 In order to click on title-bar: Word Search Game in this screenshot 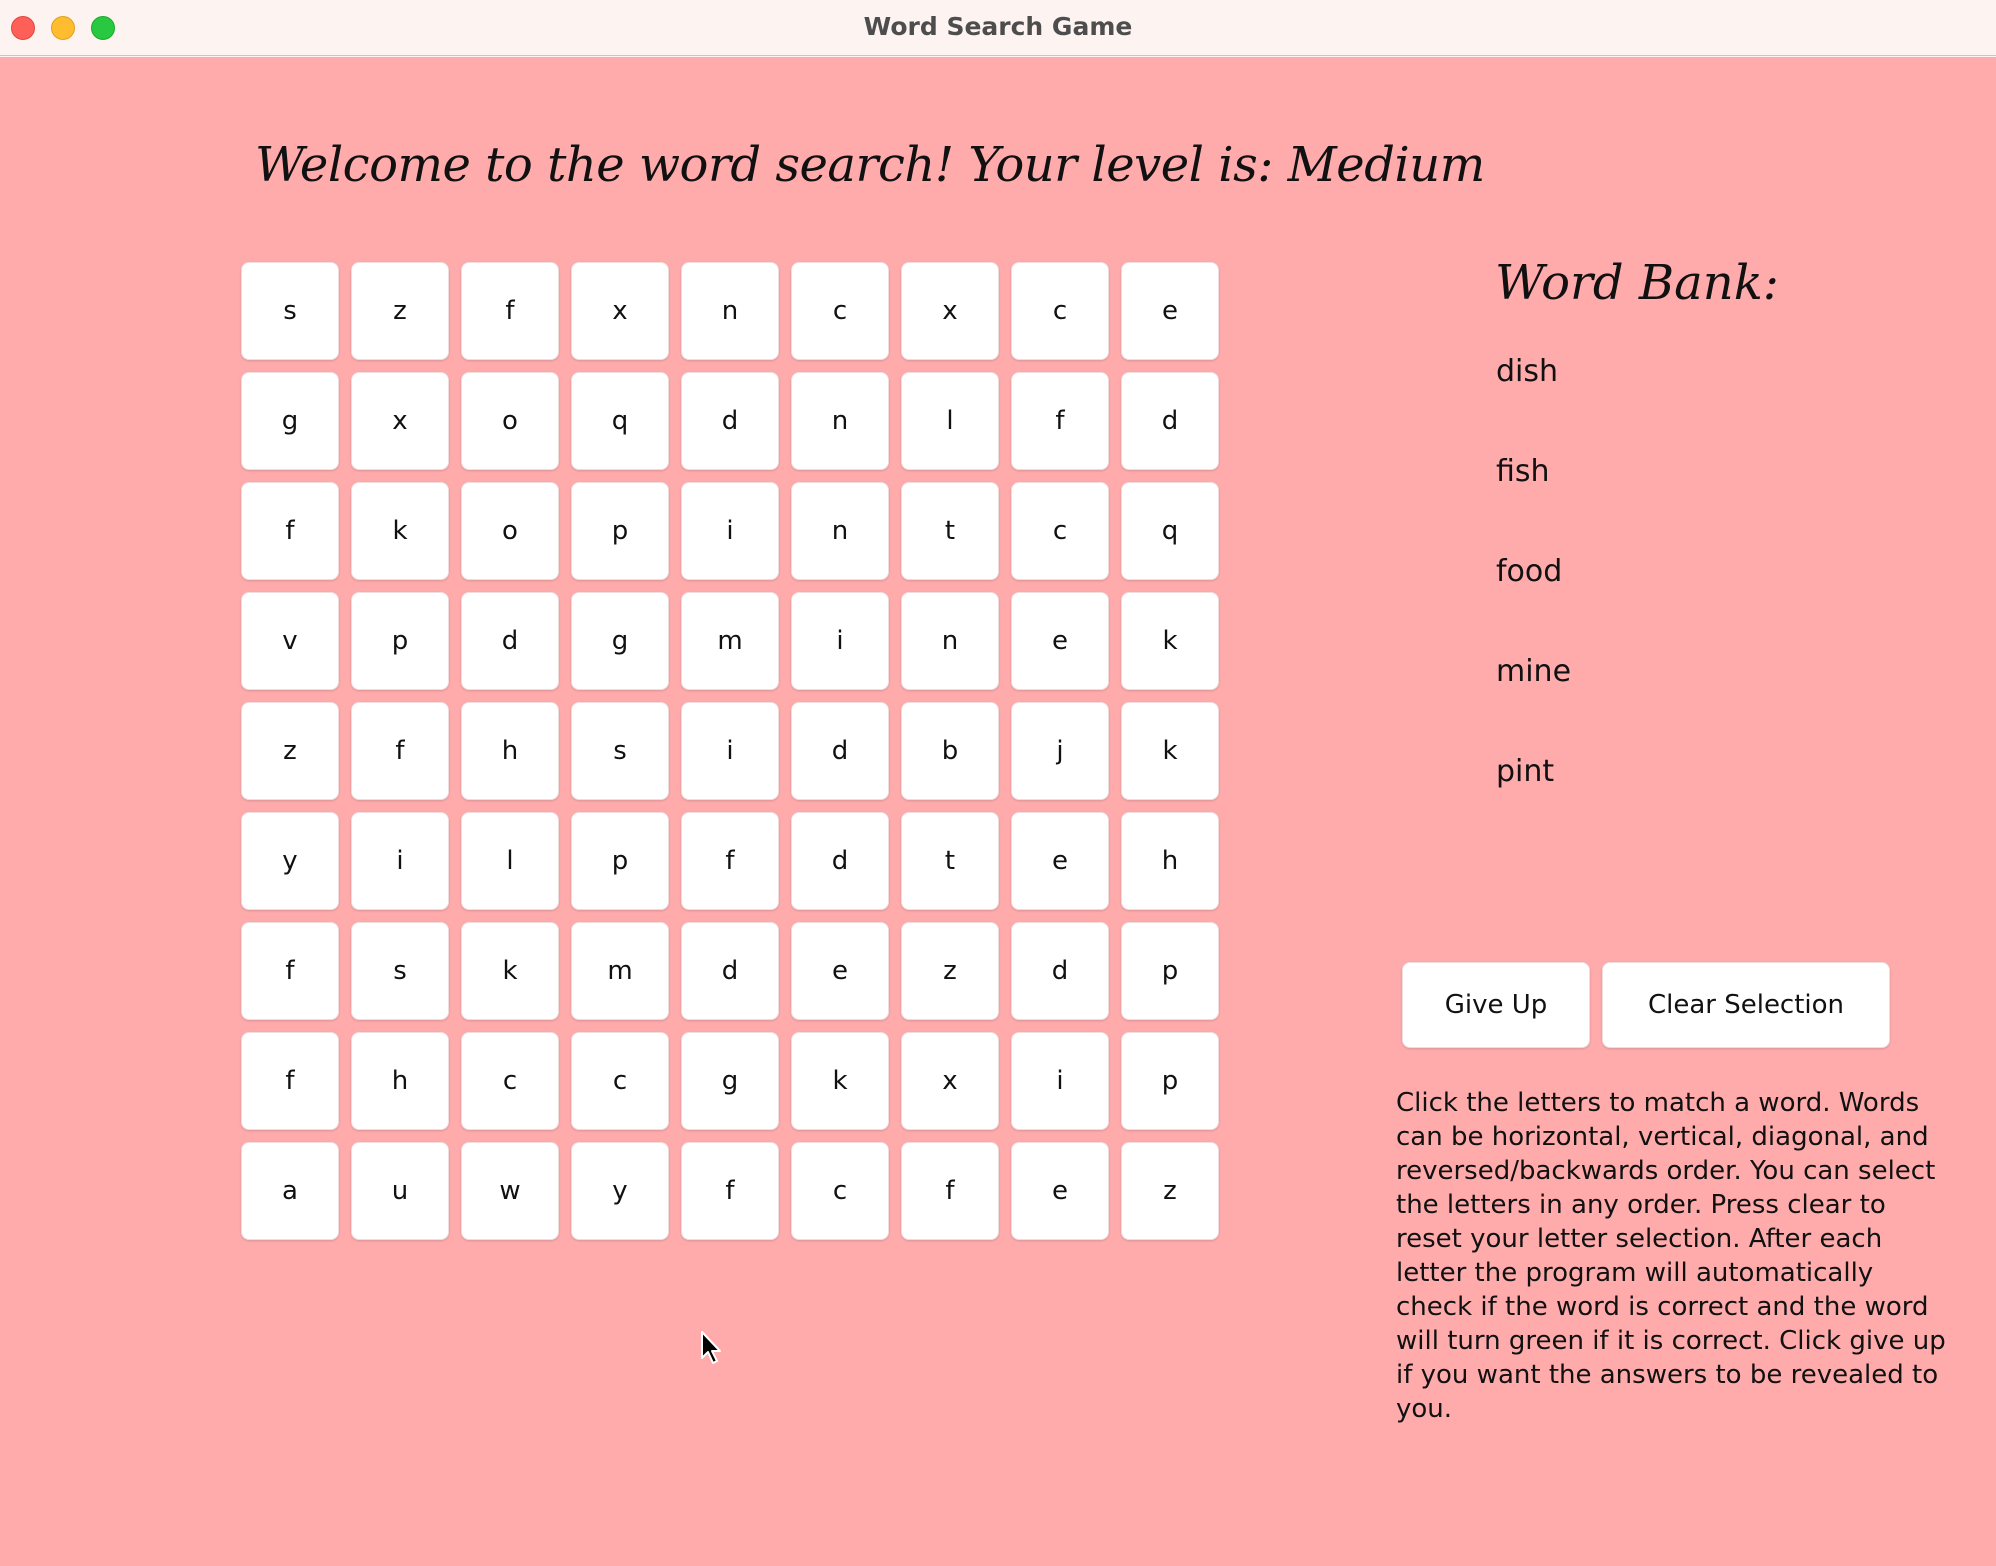, I will do `click(998, 28)`.